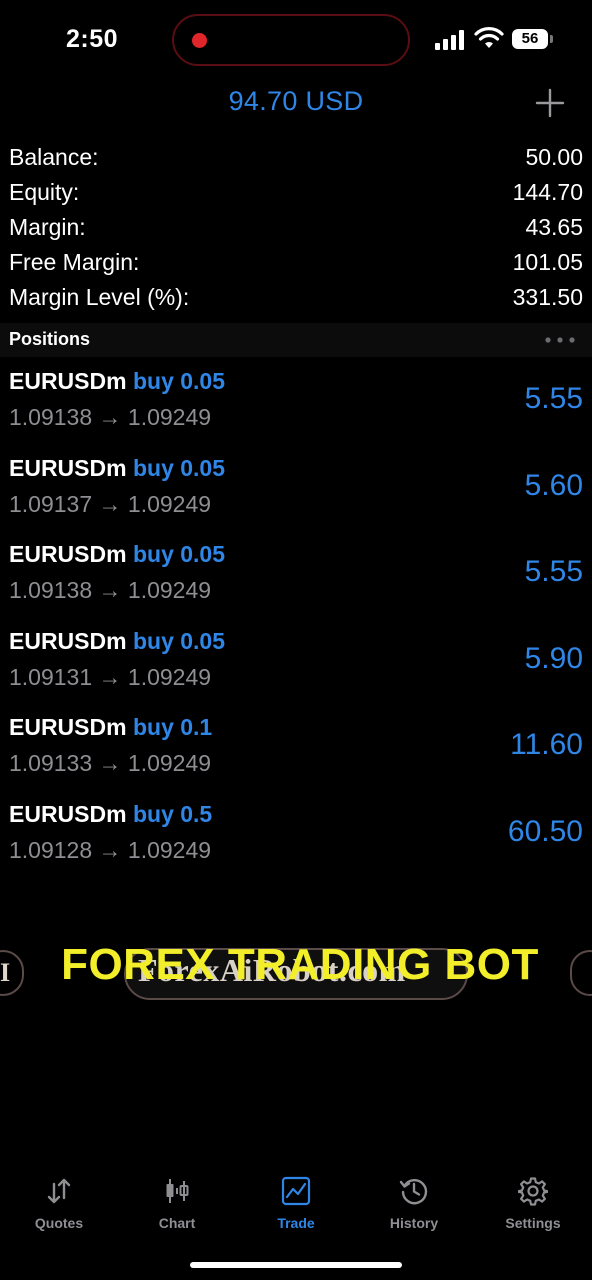 The height and width of the screenshot is (1280, 592). I want to click on recording-indicator-icon, so click(199, 40).